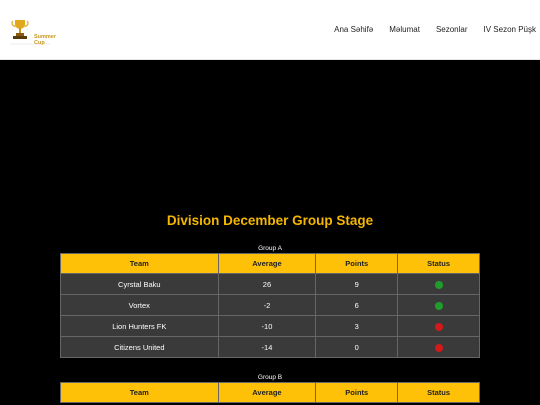  What do you see at coordinates (267, 305) in the screenshot?
I see `average-cell: -2` at bounding box center [267, 305].